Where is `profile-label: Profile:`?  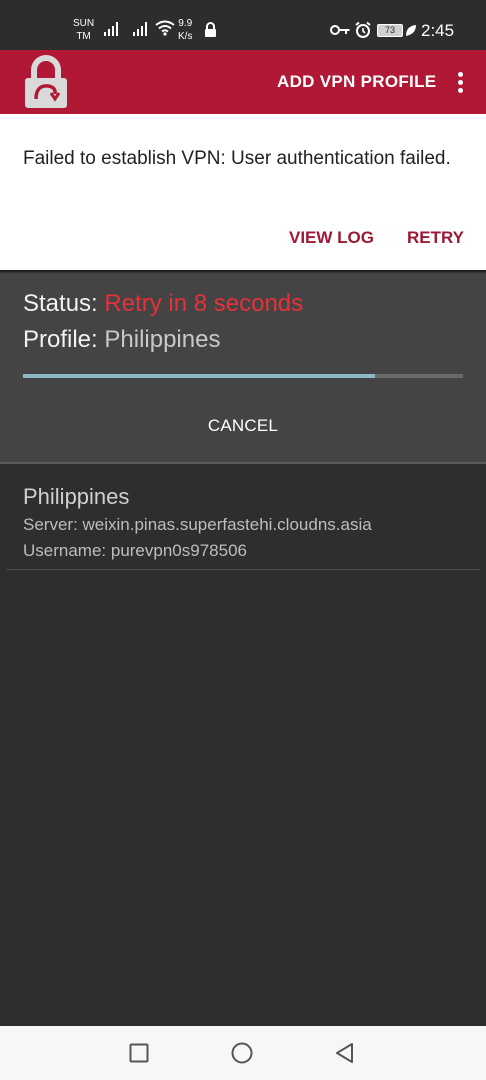 profile-label: Profile: is located at coordinates (60, 339).